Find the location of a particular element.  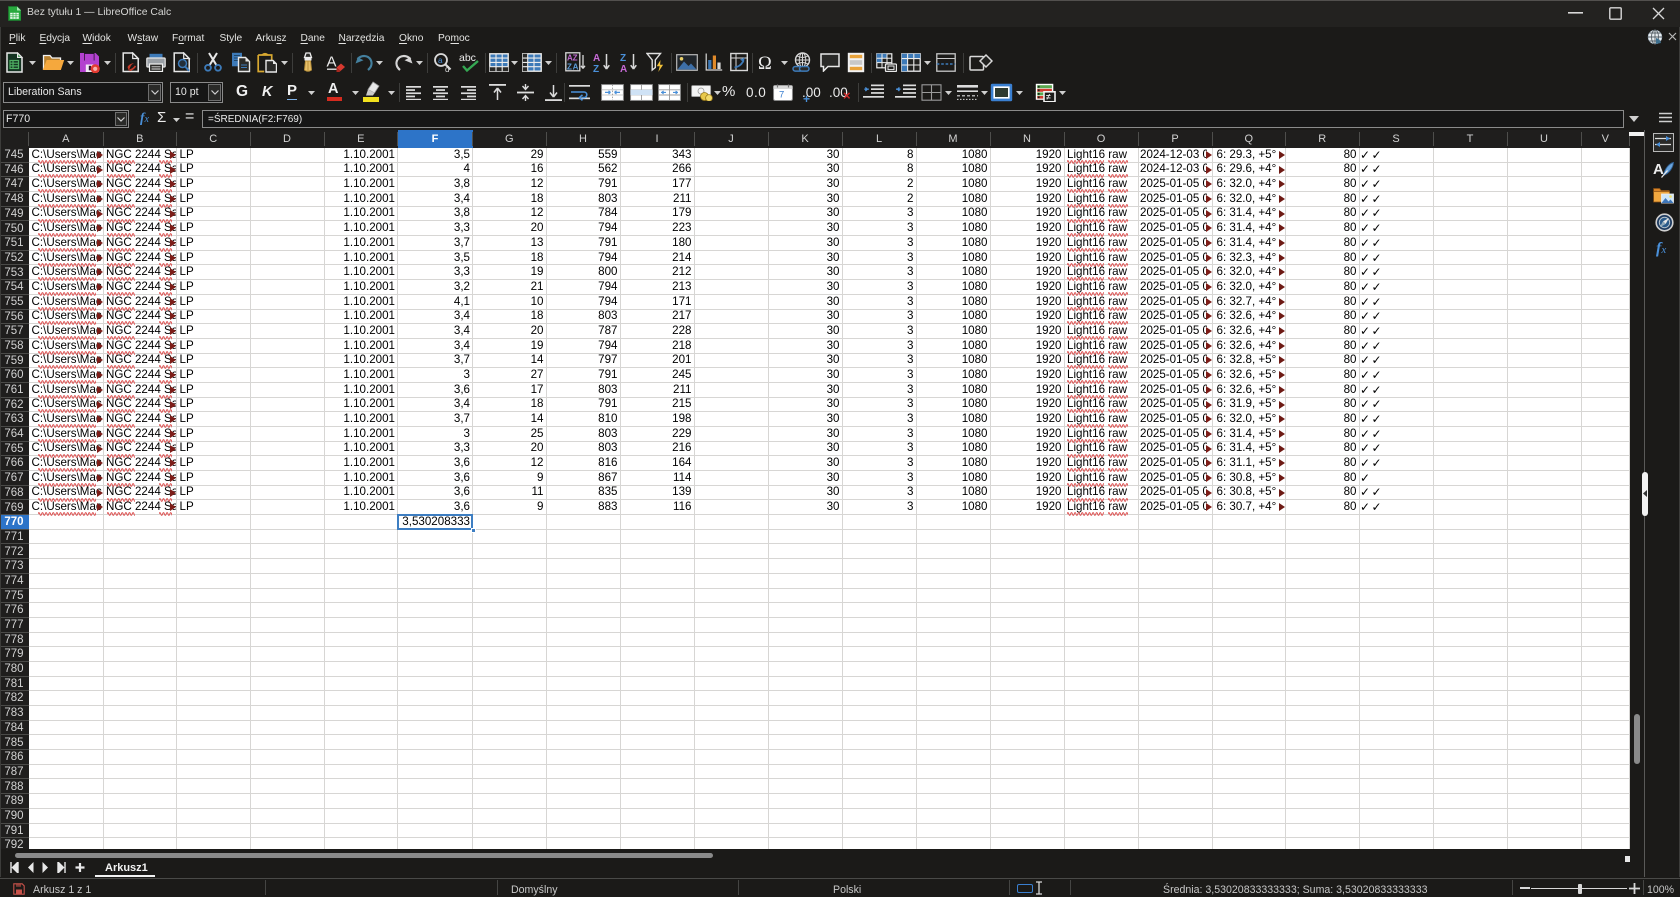

svg-text: abc is located at coordinates (467, 58).